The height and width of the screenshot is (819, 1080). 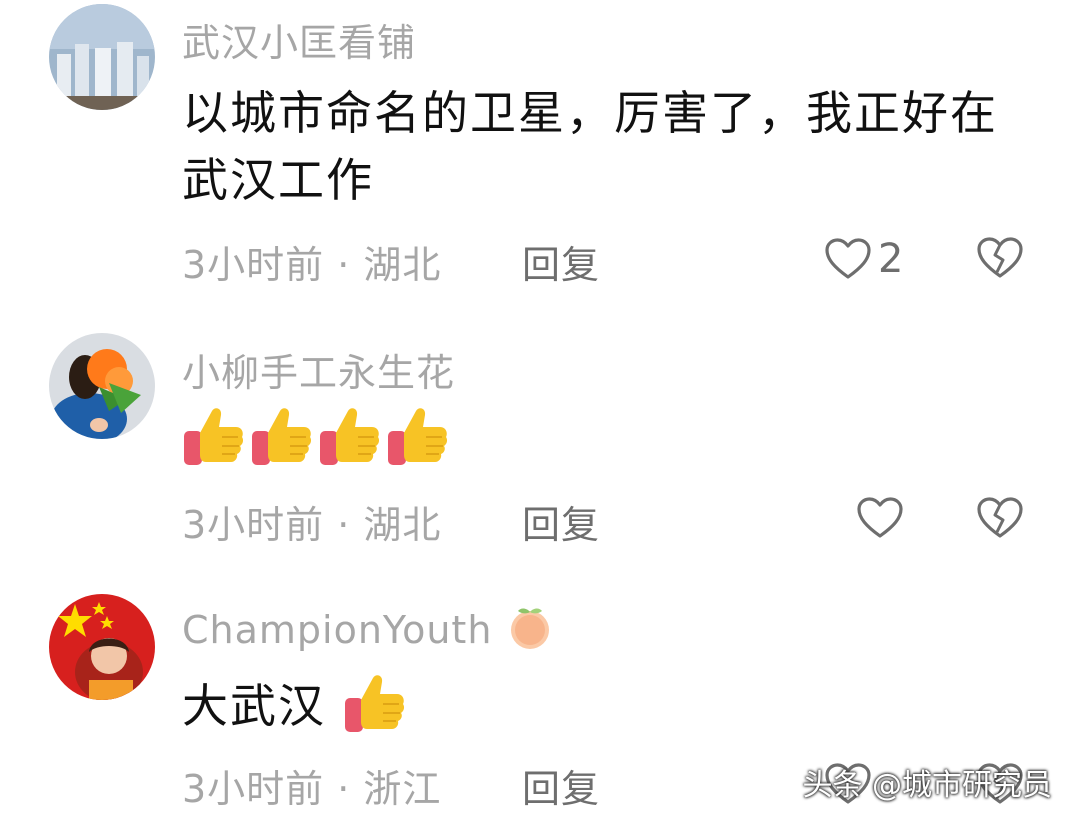 What do you see at coordinates (927, 785) in the screenshot?
I see `watermark: 头条 @城市研究员` at bounding box center [927, 785].